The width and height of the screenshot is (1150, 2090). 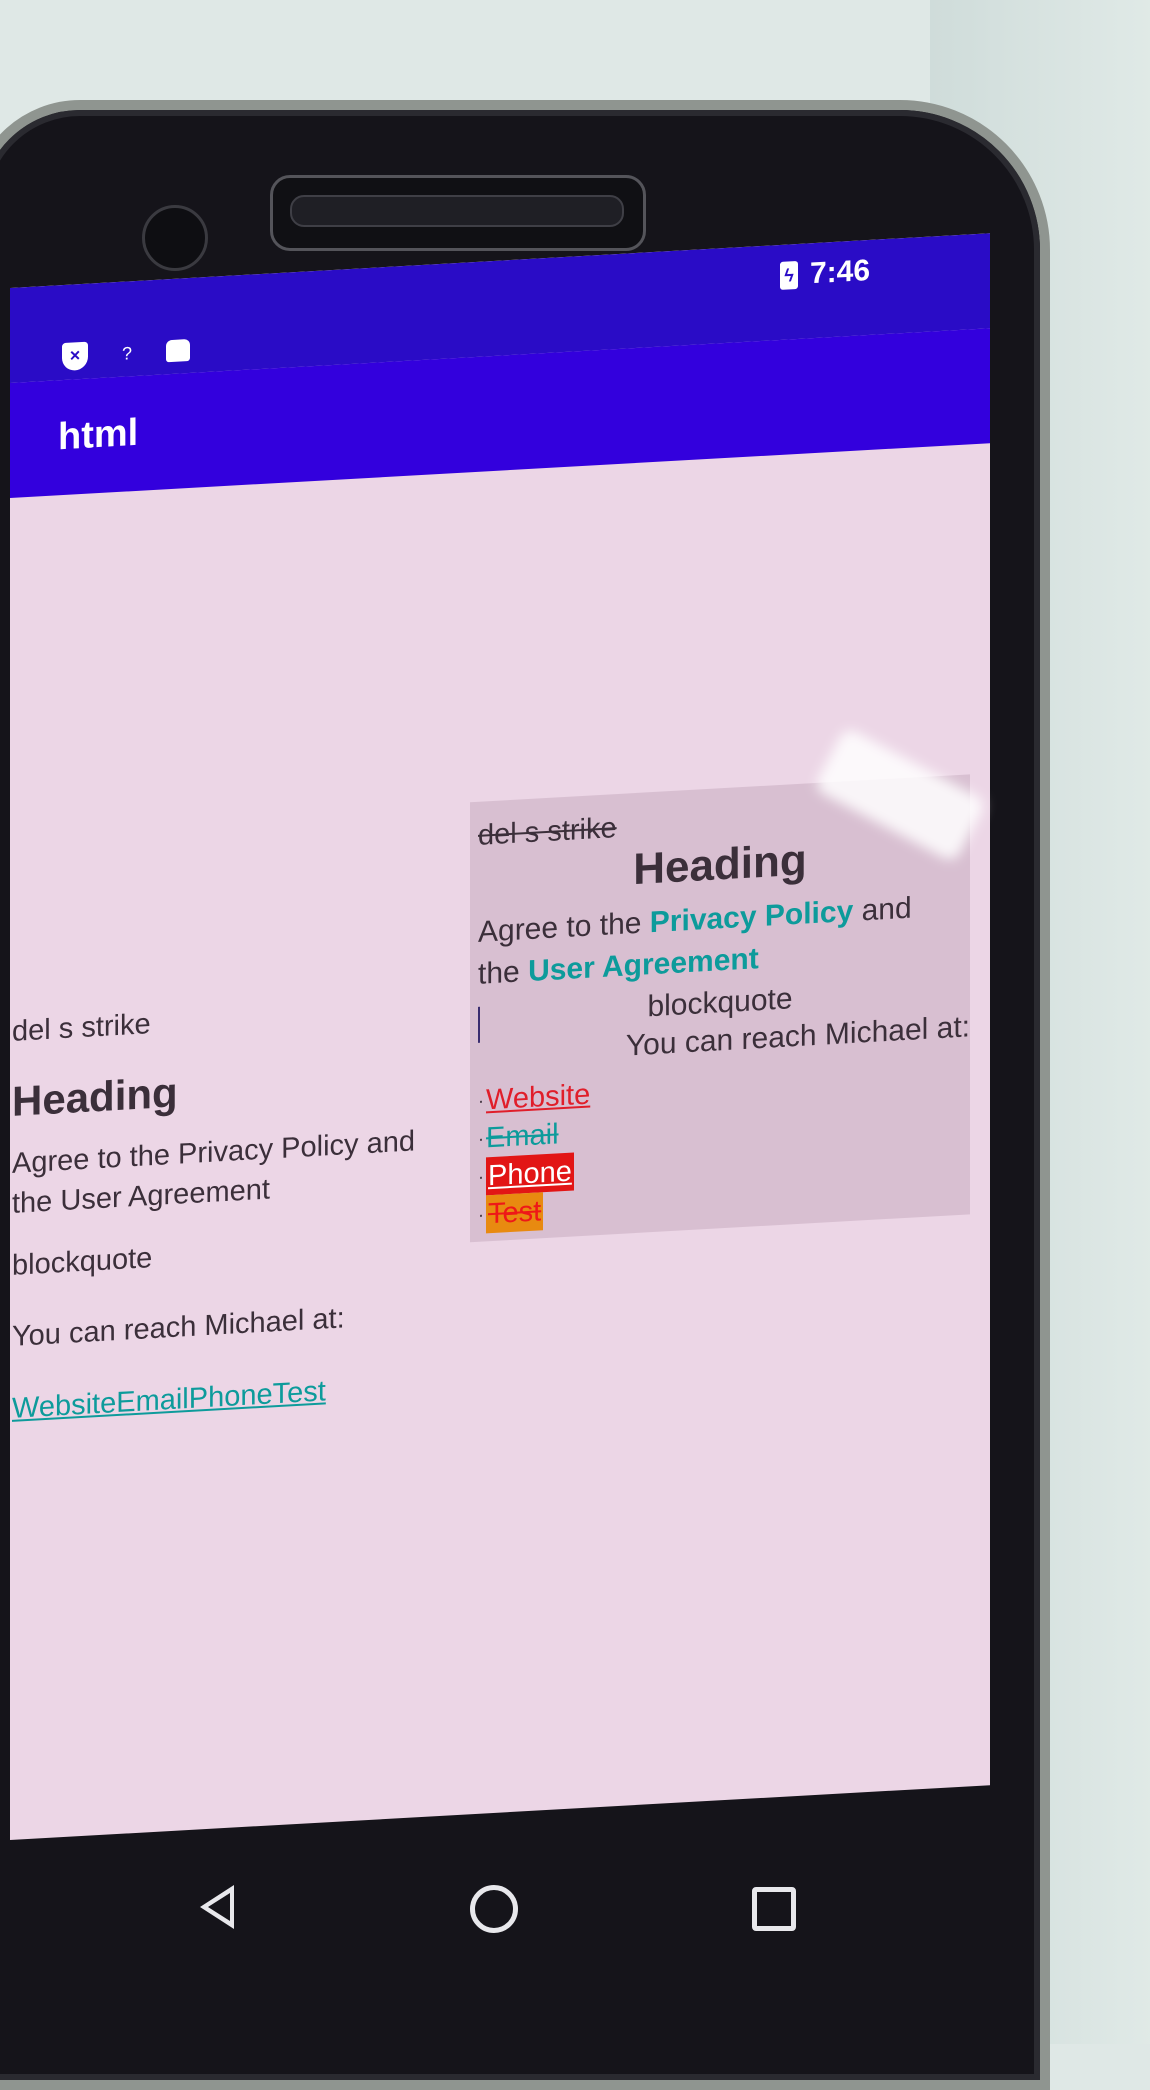 What do you see at coordinates (788, 275) in the screenshot?
I see `battery-charging-icon: ϟ` at bounding box center [788, 275].